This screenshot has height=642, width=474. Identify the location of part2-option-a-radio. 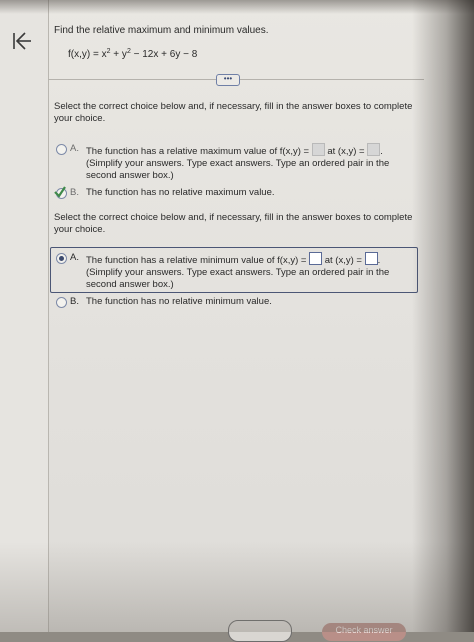
(61, 258).